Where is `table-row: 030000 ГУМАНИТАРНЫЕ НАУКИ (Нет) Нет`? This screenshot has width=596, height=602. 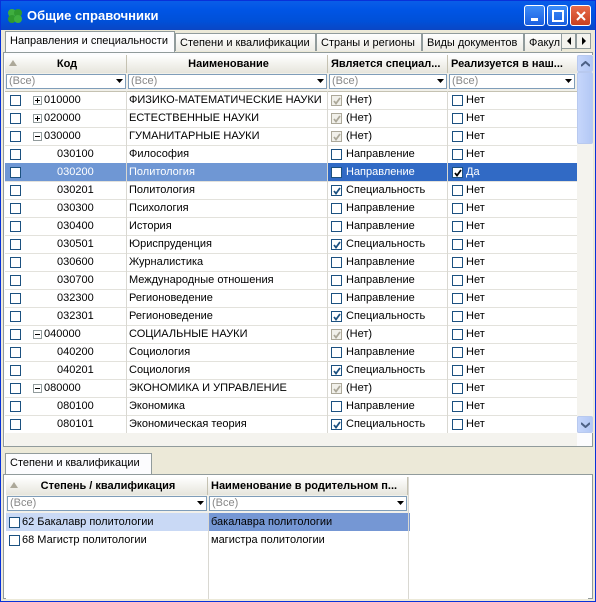 table-row: 030000 ГУМАНИТАРНЫЕ НАУКИ (Нет) Нет is located at coordinates (291, 136).